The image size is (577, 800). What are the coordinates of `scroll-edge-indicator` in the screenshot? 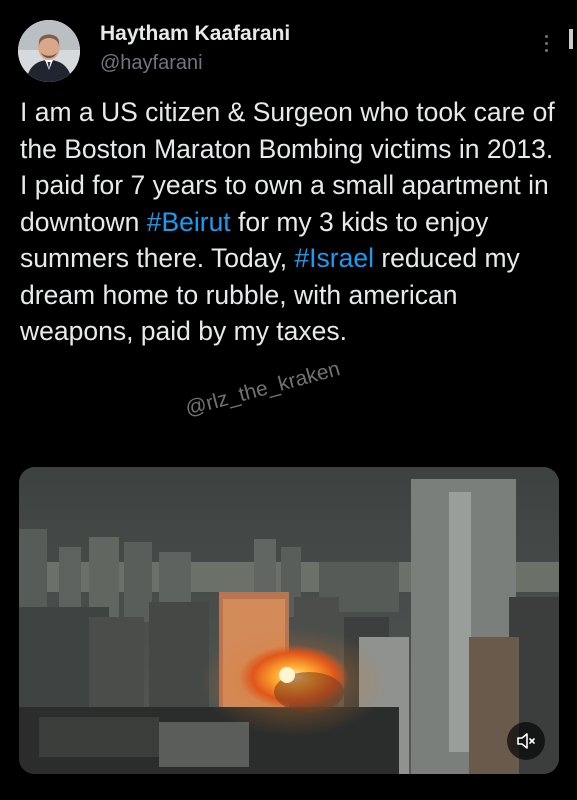 It's located at (571, 39).